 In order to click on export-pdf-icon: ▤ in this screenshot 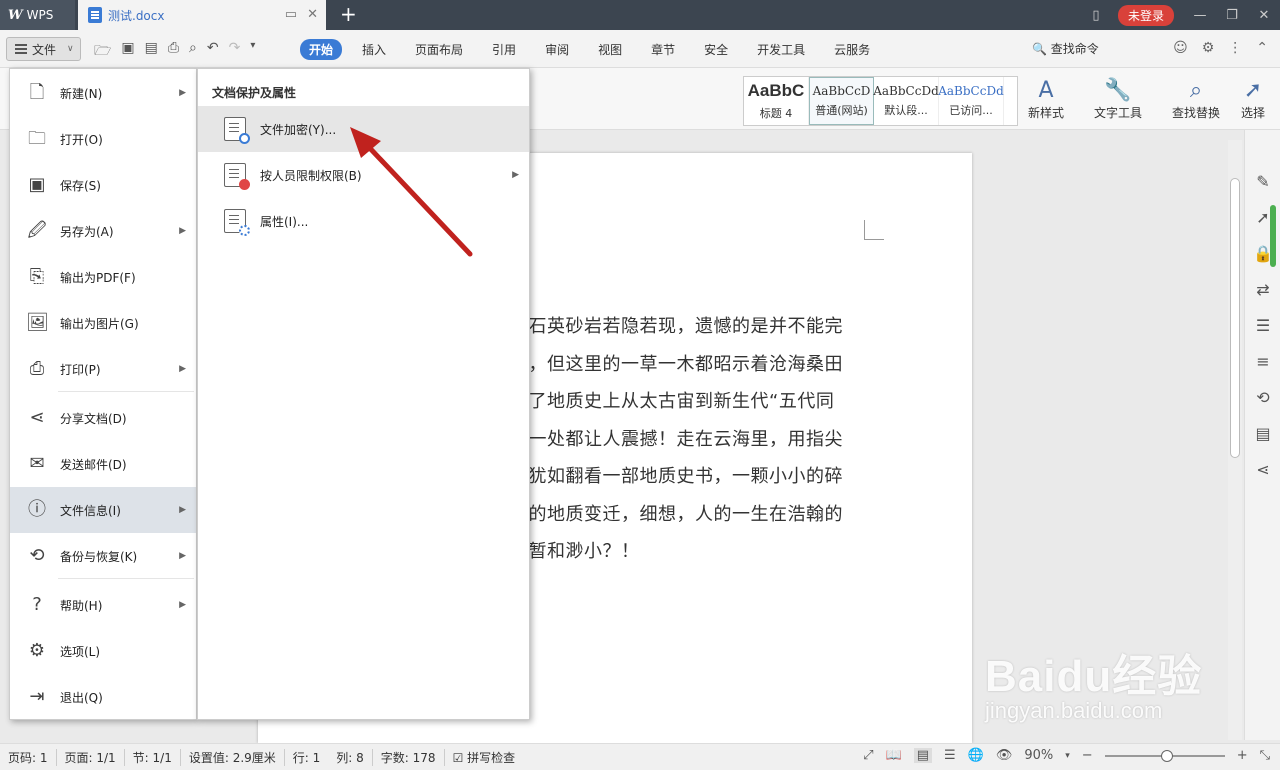, I will do `click(151, 52)`.